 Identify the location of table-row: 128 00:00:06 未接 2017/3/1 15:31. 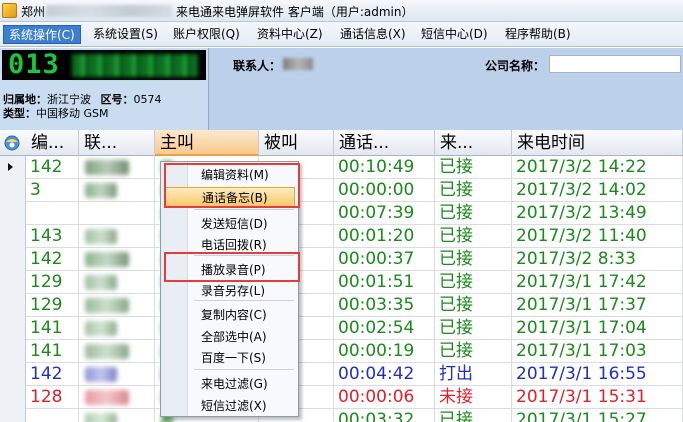
(341, 397).